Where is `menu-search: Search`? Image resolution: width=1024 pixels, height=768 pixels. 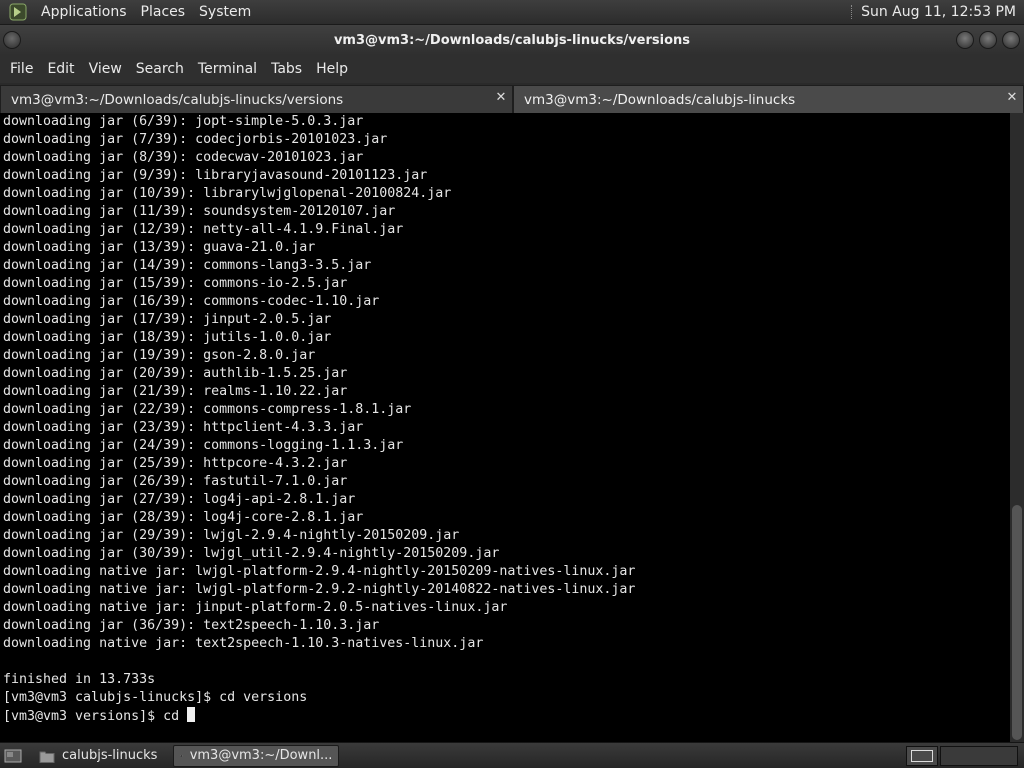 menu-search: Search is located at coordinates (160, 69).